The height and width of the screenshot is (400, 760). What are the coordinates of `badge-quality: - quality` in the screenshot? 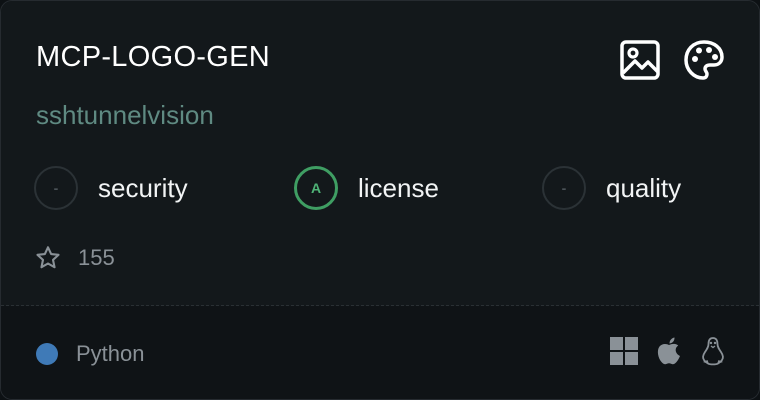 It's located at (611, 188).